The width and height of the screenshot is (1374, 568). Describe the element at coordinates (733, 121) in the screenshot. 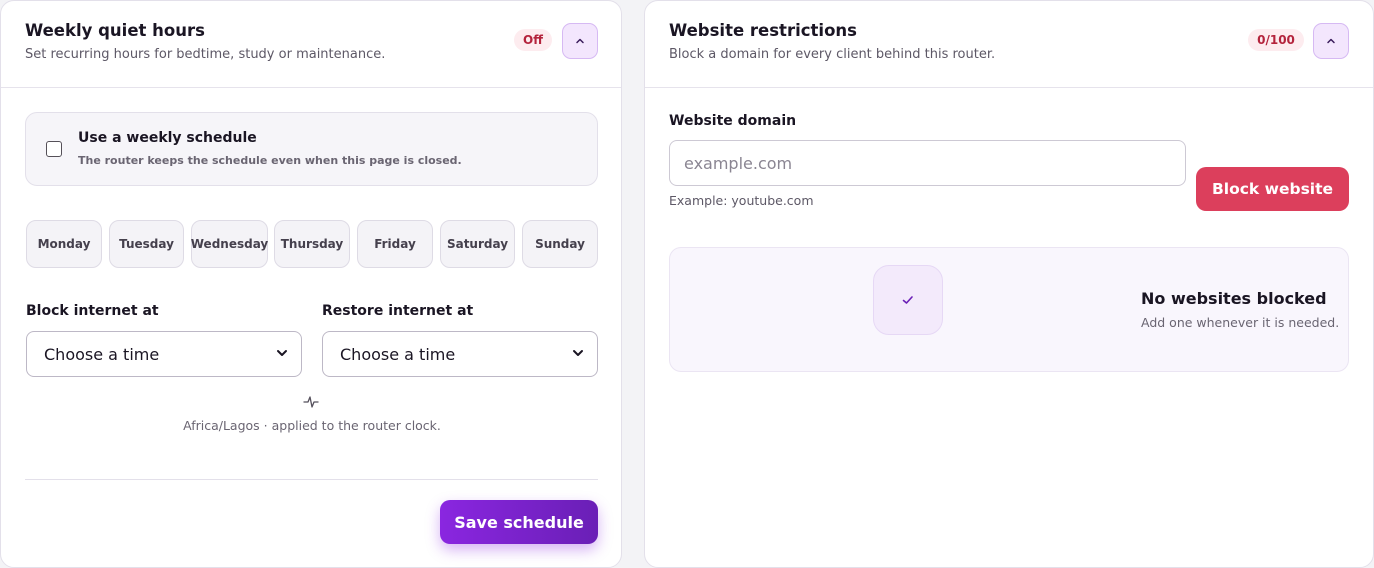

I see `website-domain-label: Website domain` at that location.